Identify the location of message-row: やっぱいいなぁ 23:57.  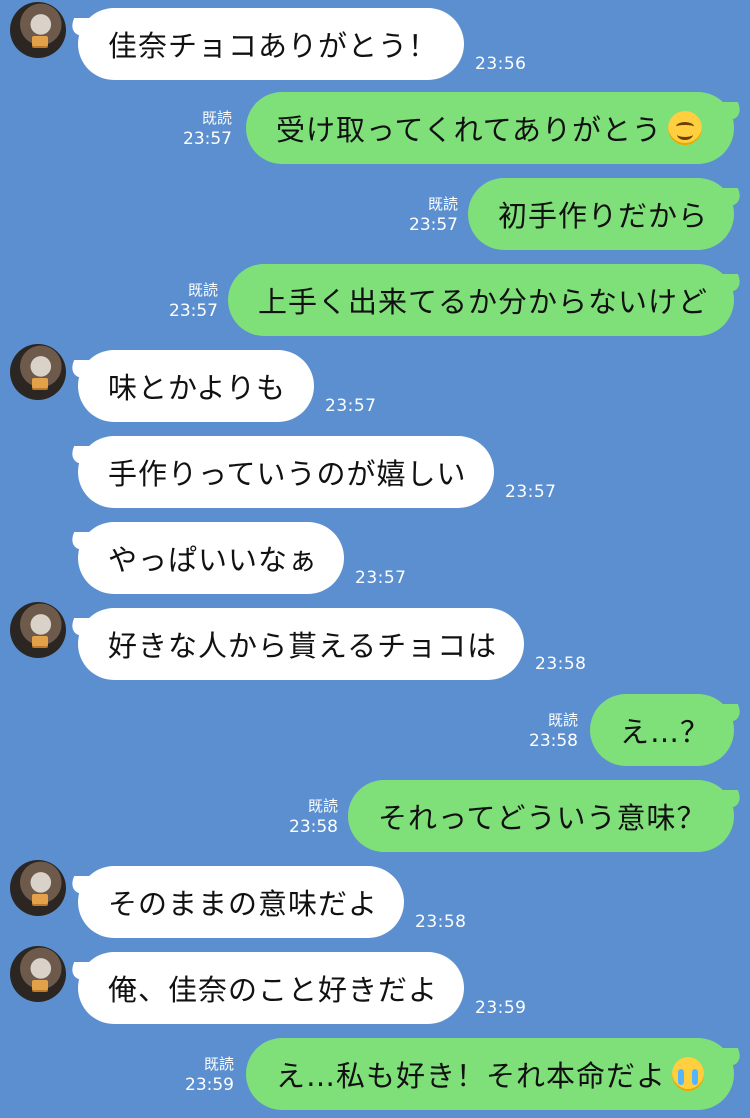
(375, 560).